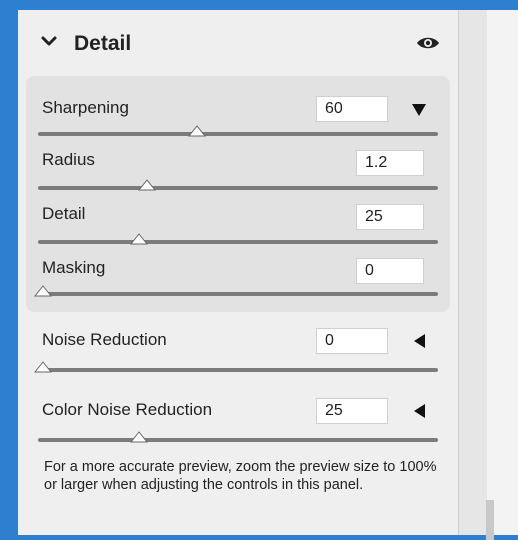 The image size is (518, 540). I want to click on sharpening-field: 60, so click(352, 109).